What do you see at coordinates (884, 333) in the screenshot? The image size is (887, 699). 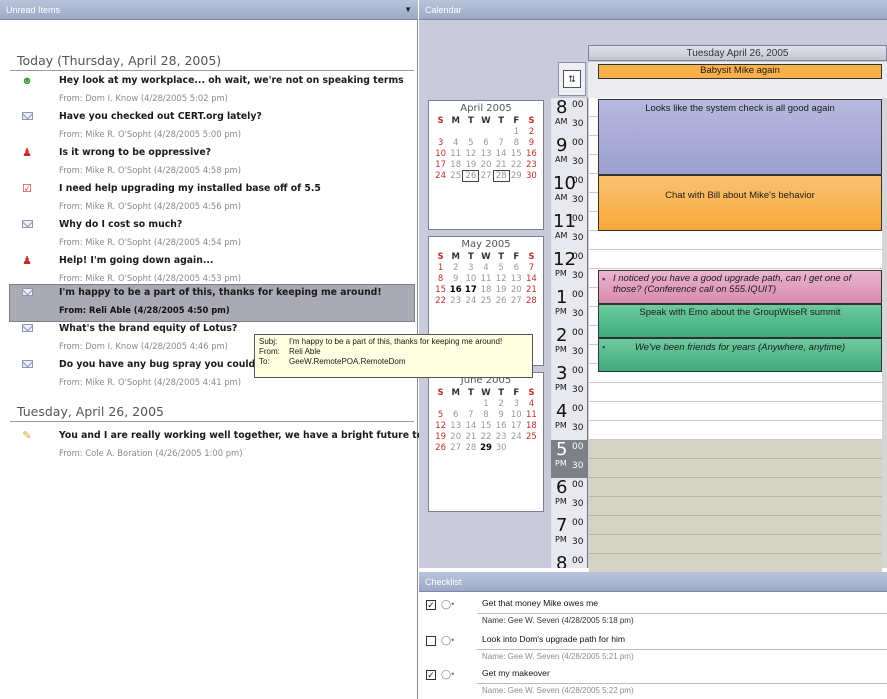 I see `calendar-scrollbar` at bounding box center [884, 333].